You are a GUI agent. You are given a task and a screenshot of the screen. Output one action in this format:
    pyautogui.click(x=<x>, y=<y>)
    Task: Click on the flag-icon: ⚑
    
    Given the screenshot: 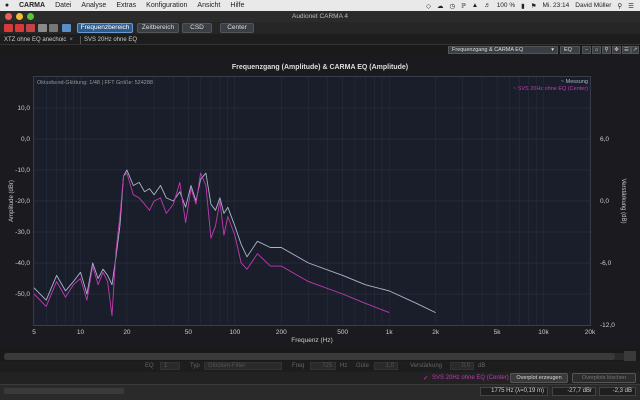 What is the action you would take?
    pyautogui.click(x=534, y=6)
    